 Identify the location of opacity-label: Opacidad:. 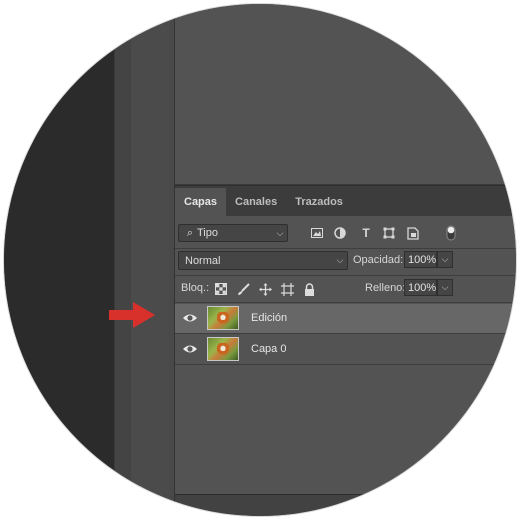
(378, 260).